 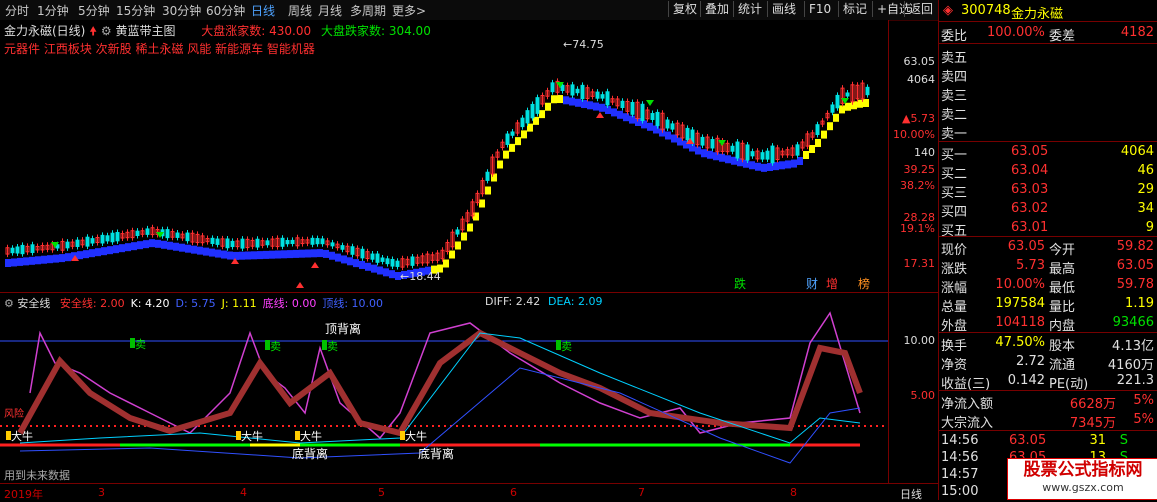 I want to click on ask-level-label: 卖五, so click(x=954, y=58).